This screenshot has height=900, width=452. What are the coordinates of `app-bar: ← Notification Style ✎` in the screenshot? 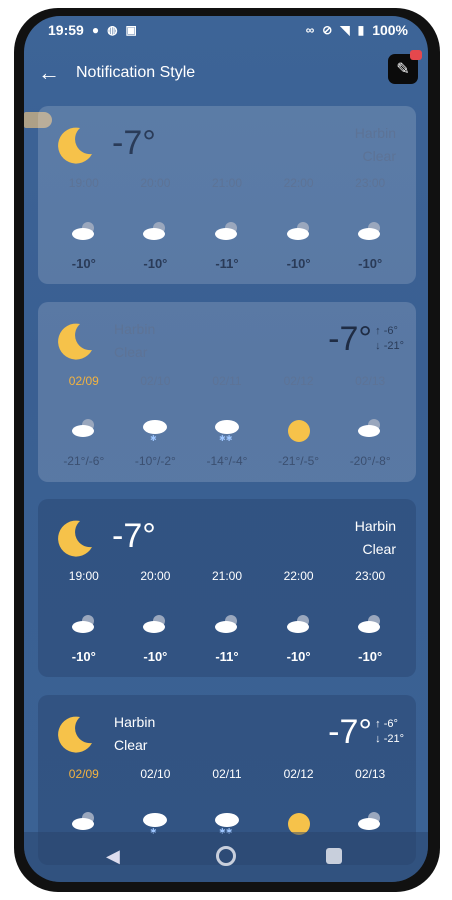 It's located at (226, 72).